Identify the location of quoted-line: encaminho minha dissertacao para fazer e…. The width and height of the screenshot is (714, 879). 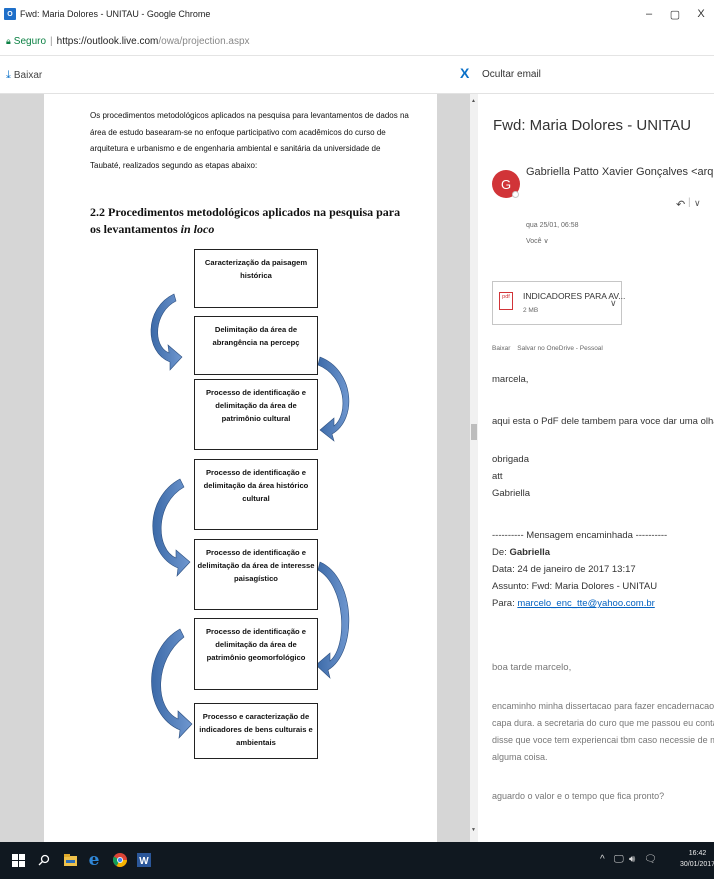
(603, 706).